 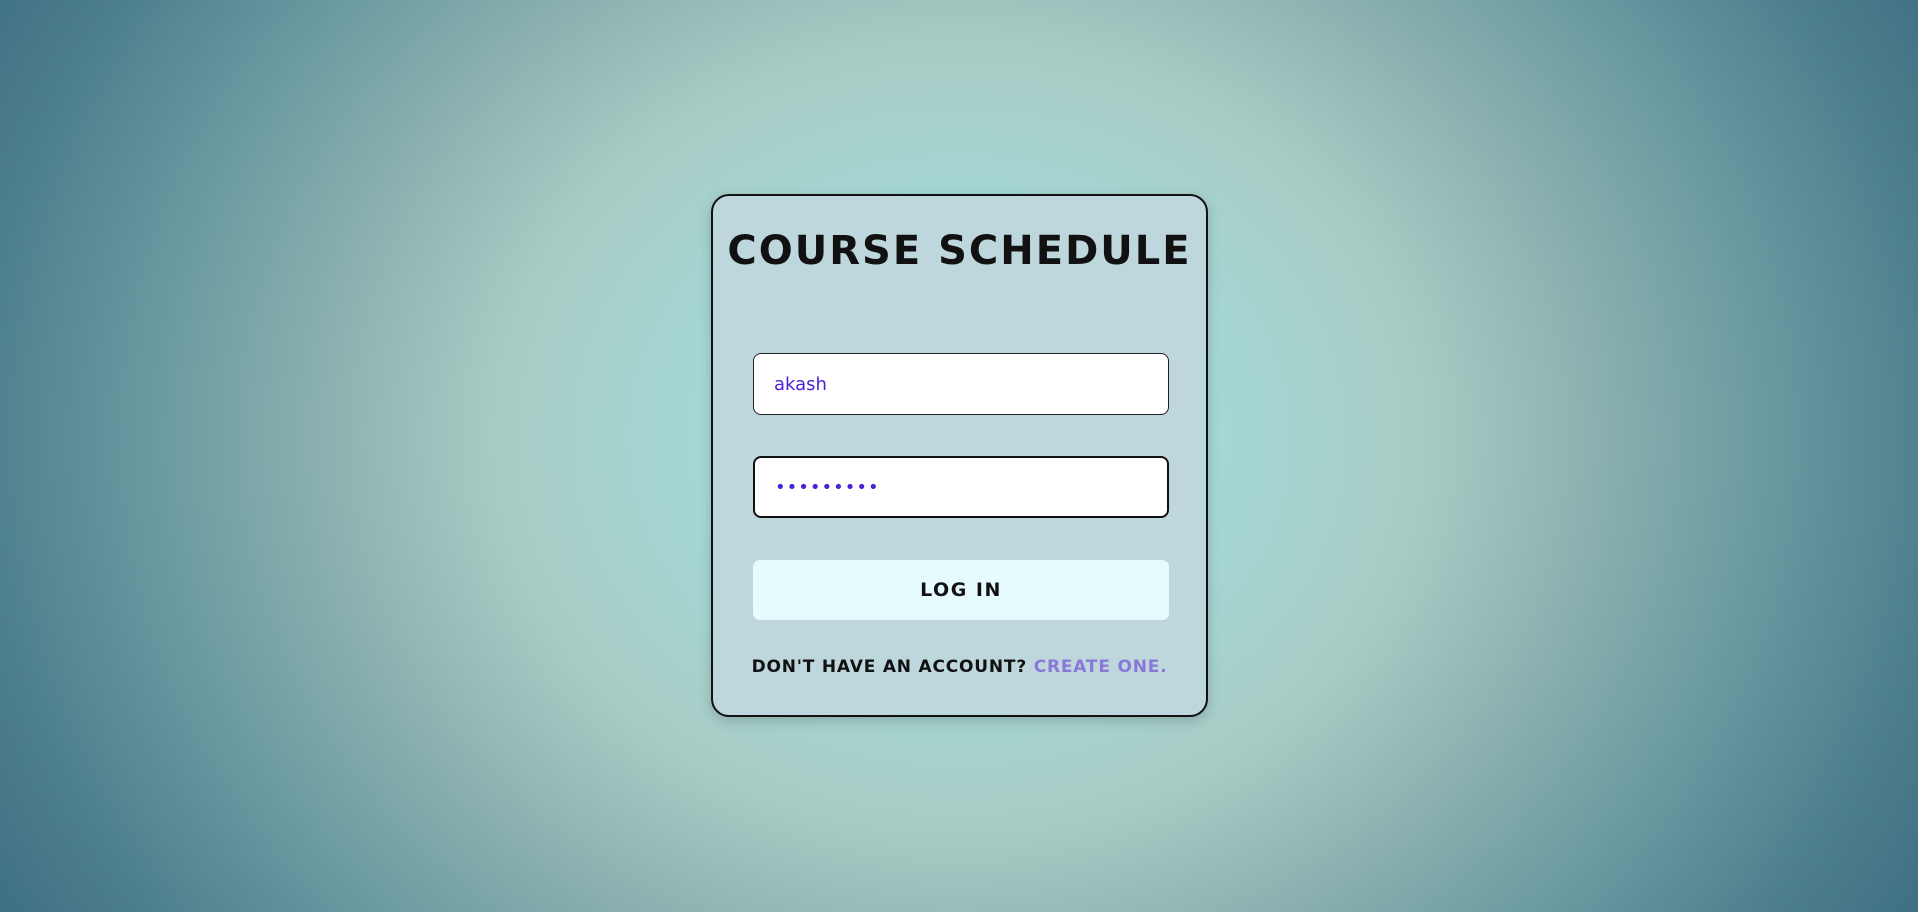 I want to click on app-title: COURSE SCHEDULE, so click(x=959, y=251).